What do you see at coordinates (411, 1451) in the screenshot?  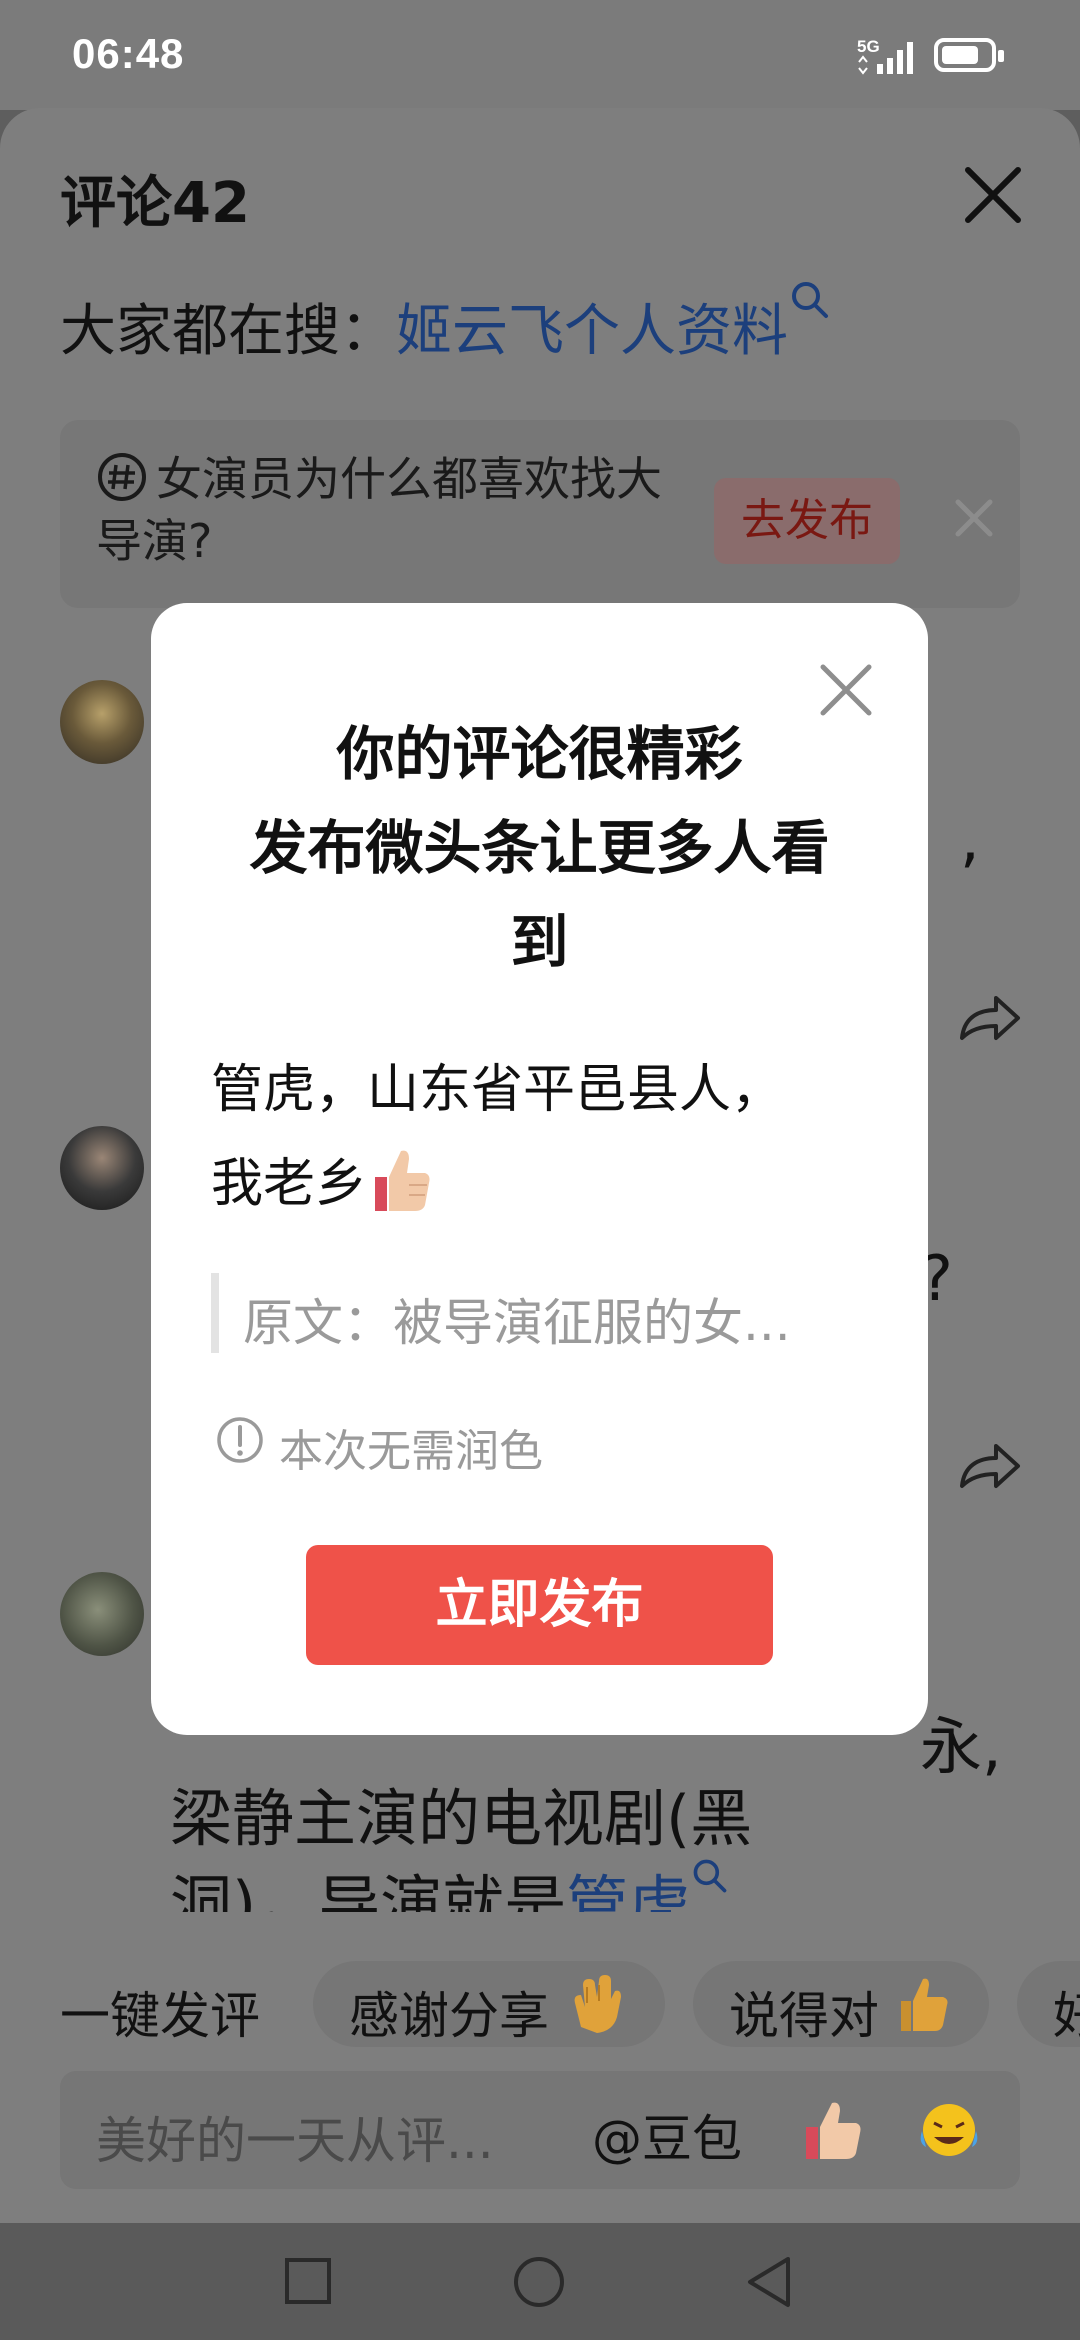 I see `polish-hint: 本次无需润色` at bounding box center [411, 1451].